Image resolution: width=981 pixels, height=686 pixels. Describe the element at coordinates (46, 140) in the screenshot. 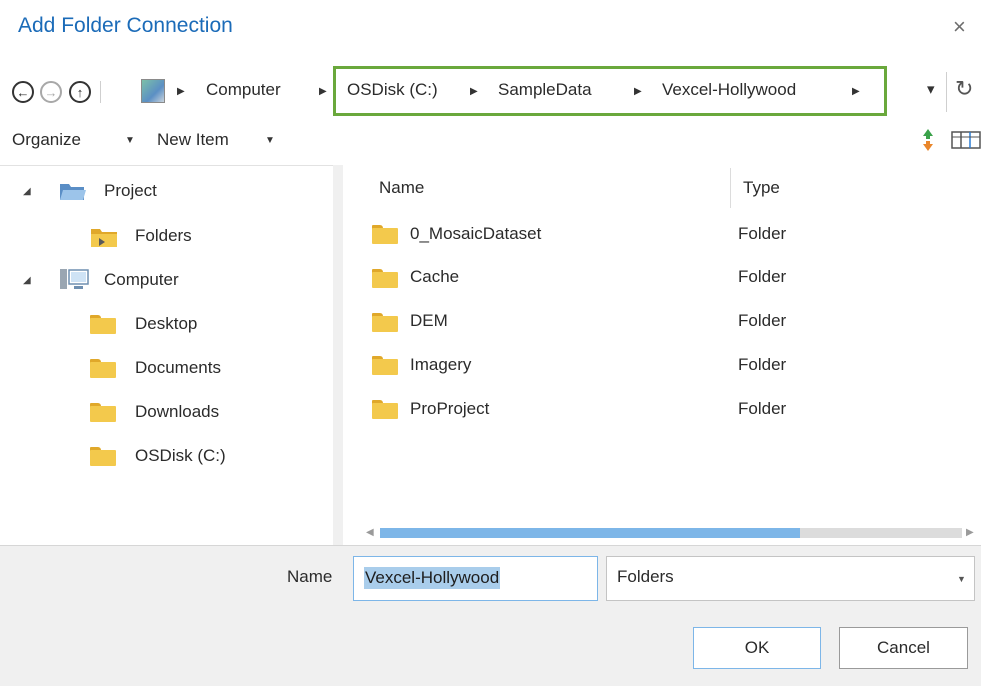

I see `organize-menu: Organize` at that location.